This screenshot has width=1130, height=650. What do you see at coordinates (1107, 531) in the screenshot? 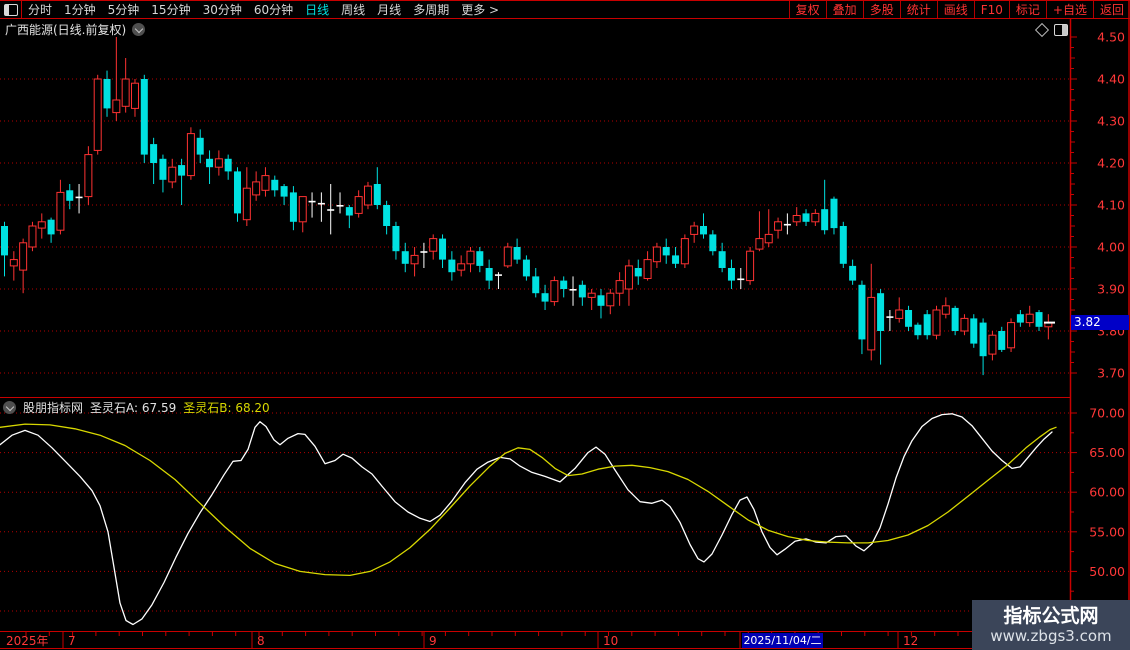
I see `svg-text: 55.00` at bounding box center [1107, 531].